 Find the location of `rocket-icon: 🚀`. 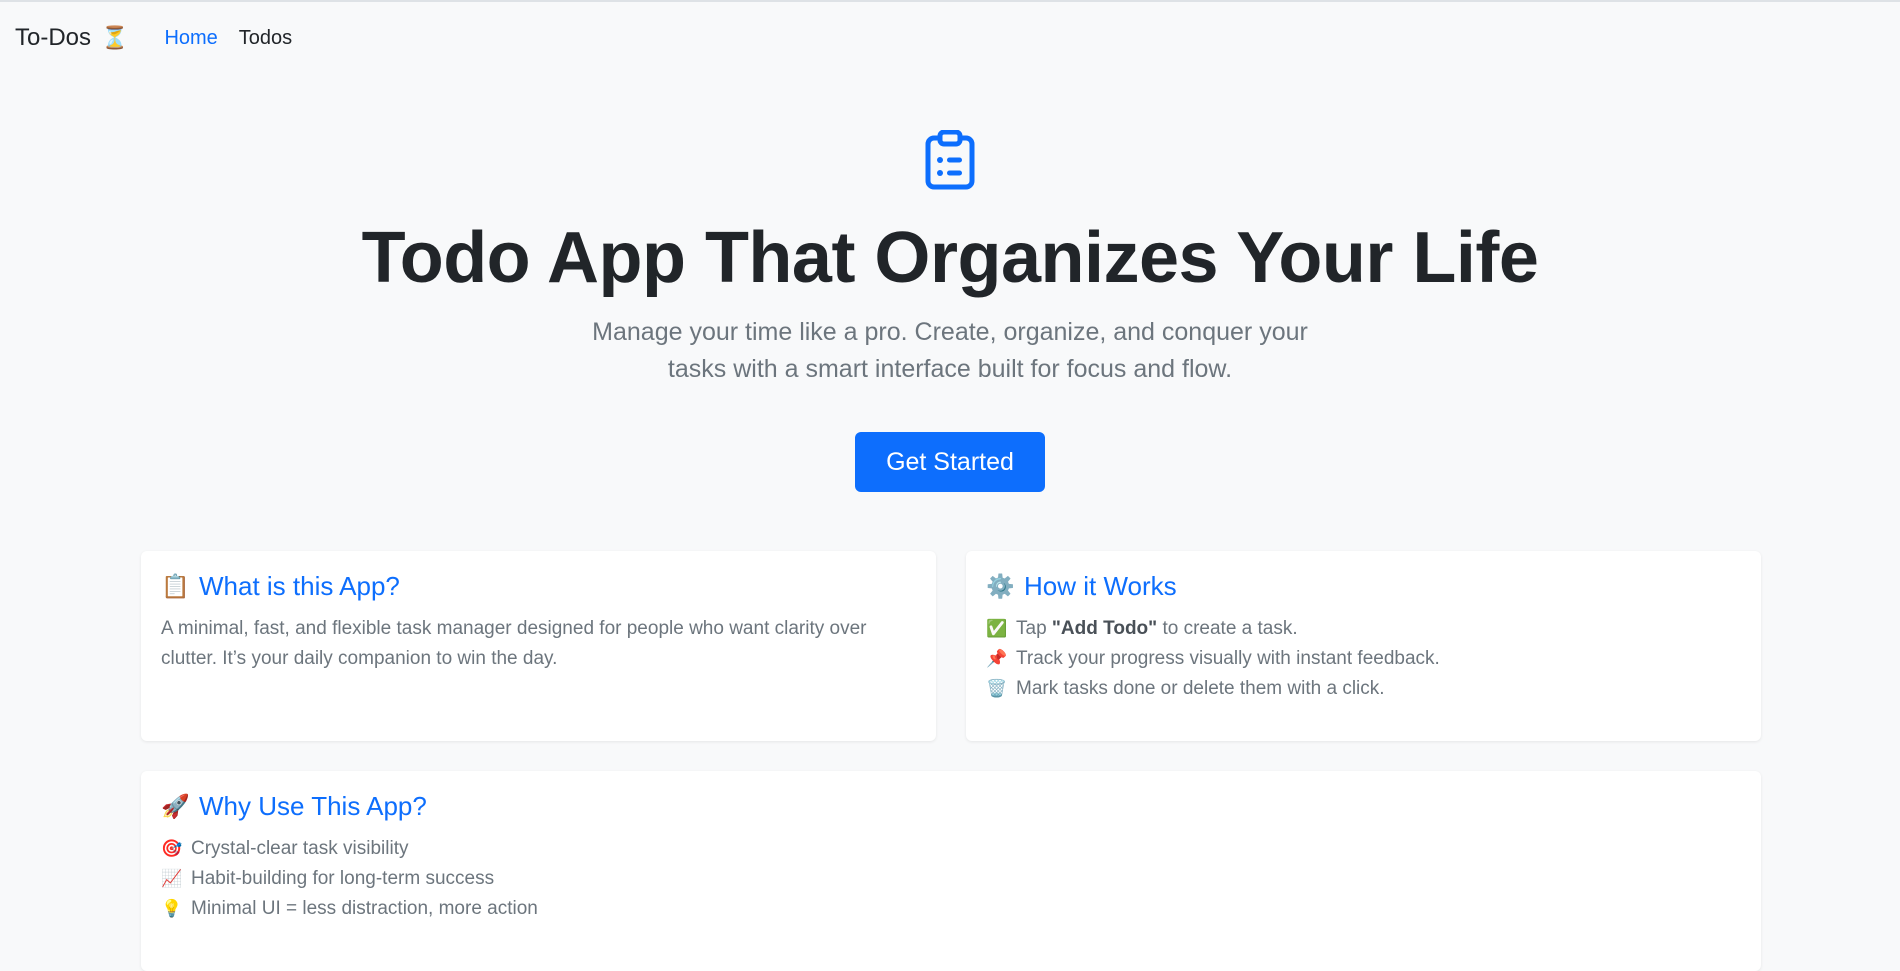

rocket-icon: 🚀 is located at coordinates (175, 806).